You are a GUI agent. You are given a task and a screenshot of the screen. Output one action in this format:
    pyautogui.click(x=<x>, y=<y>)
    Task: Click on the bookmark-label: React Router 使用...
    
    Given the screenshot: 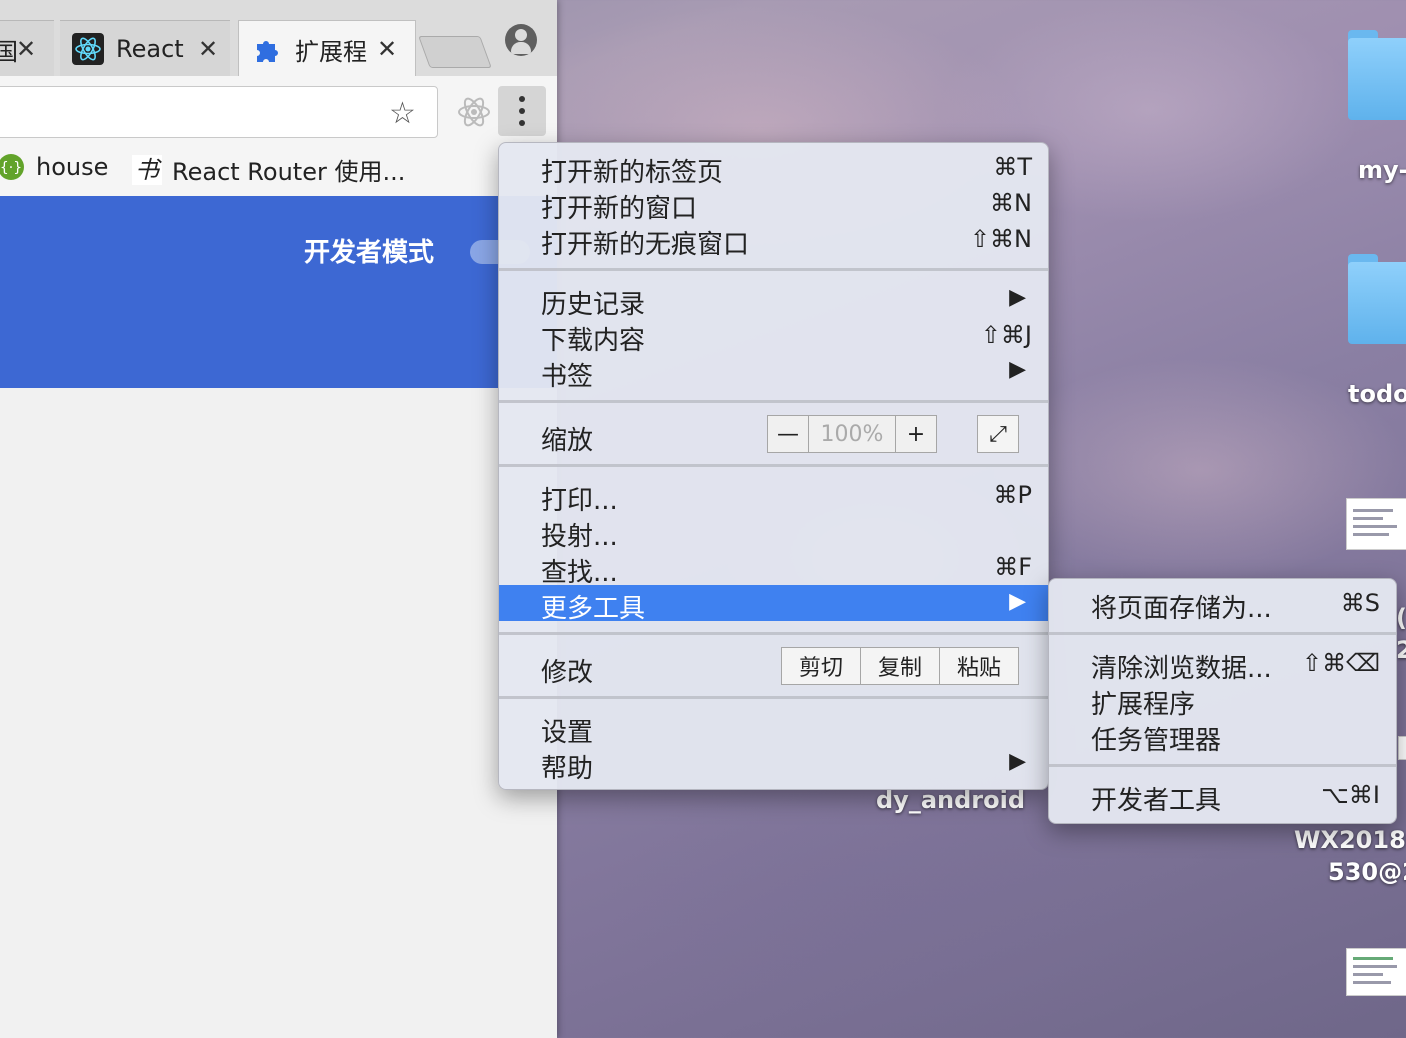 What is the action you would take?
    pyautogui.click(x=289, y=172)
    